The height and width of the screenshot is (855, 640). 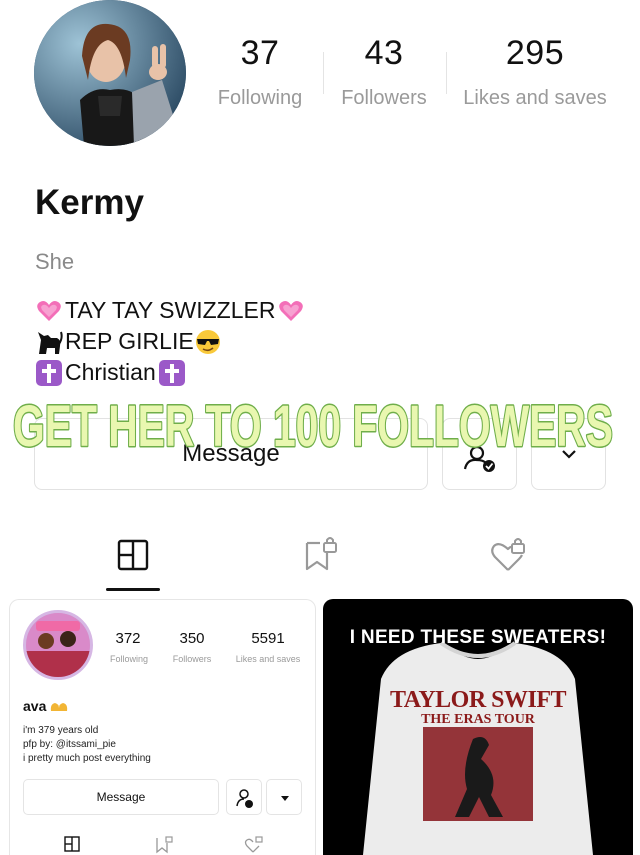 I want to click on sunglasses-face-icon, so click(x=207, y=341).